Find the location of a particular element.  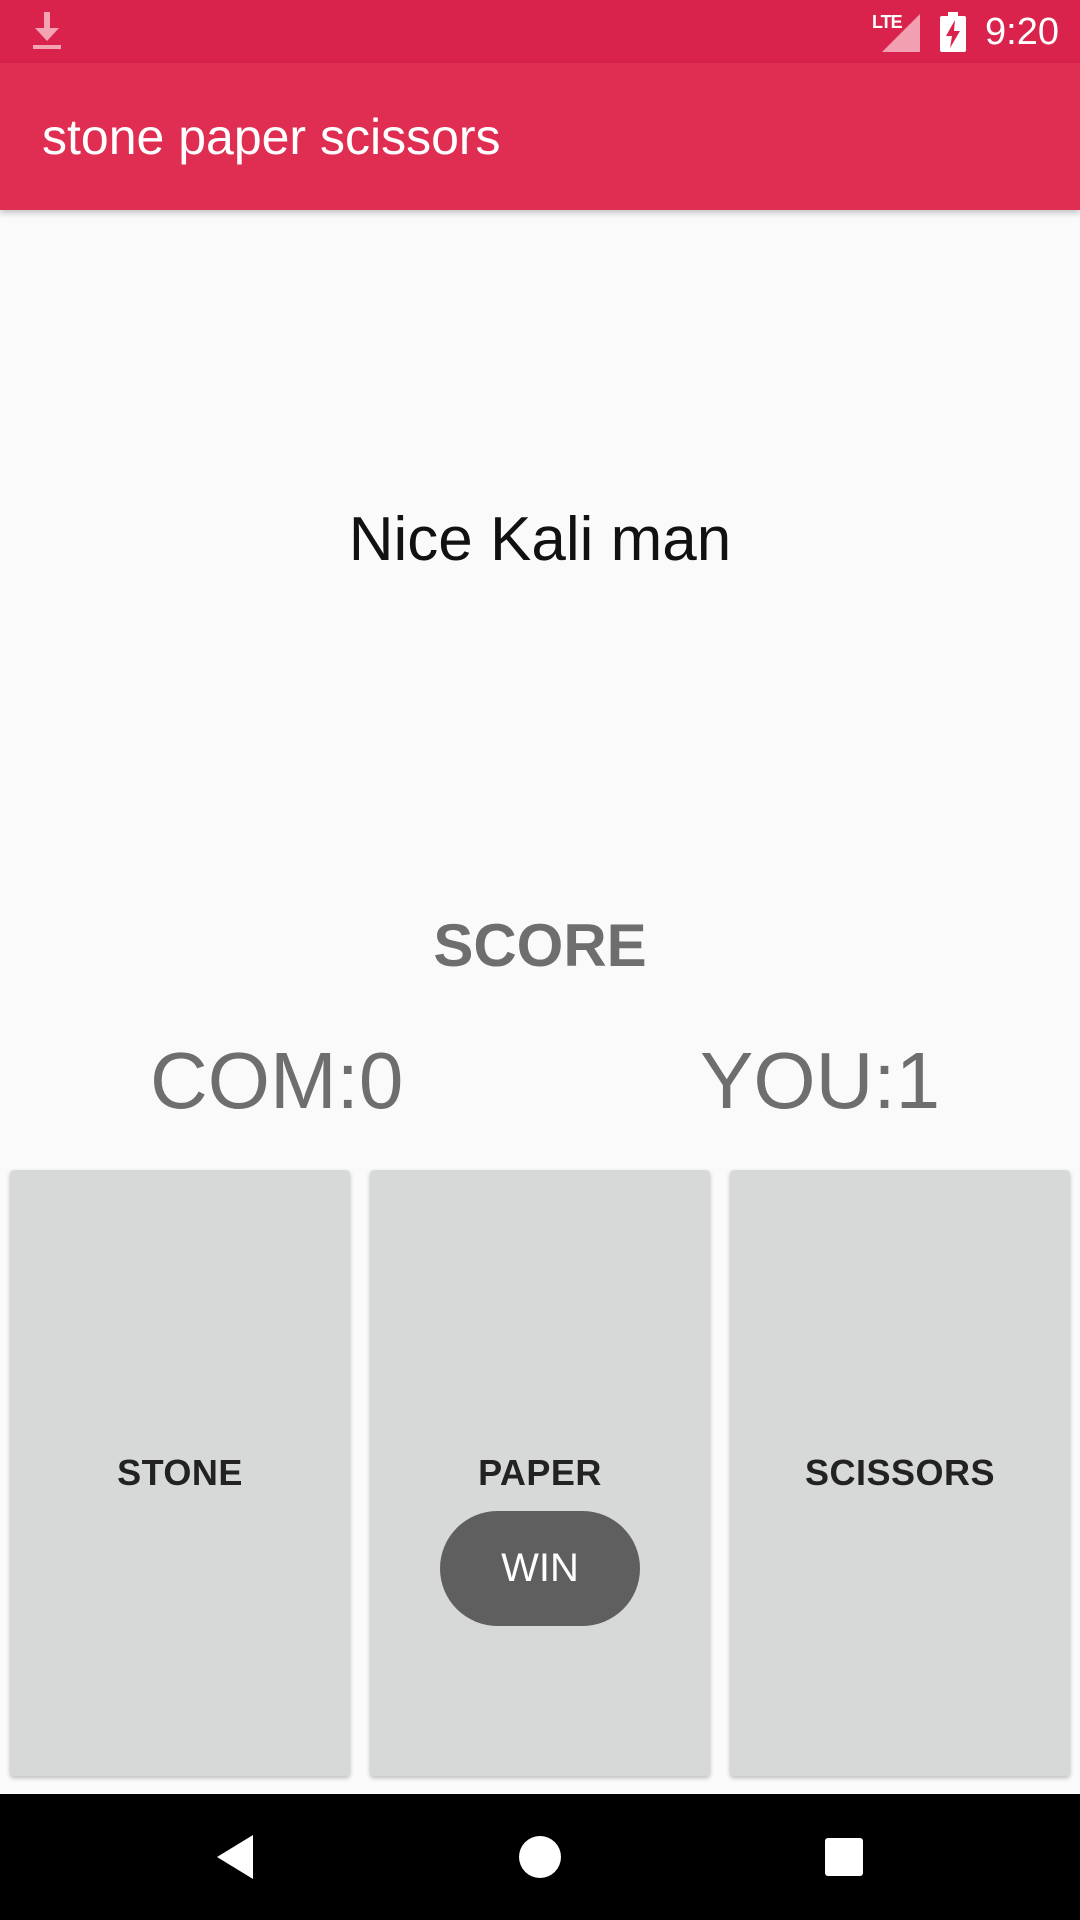

app-bar: stone paper scissors is located at coordinates (540, 136).